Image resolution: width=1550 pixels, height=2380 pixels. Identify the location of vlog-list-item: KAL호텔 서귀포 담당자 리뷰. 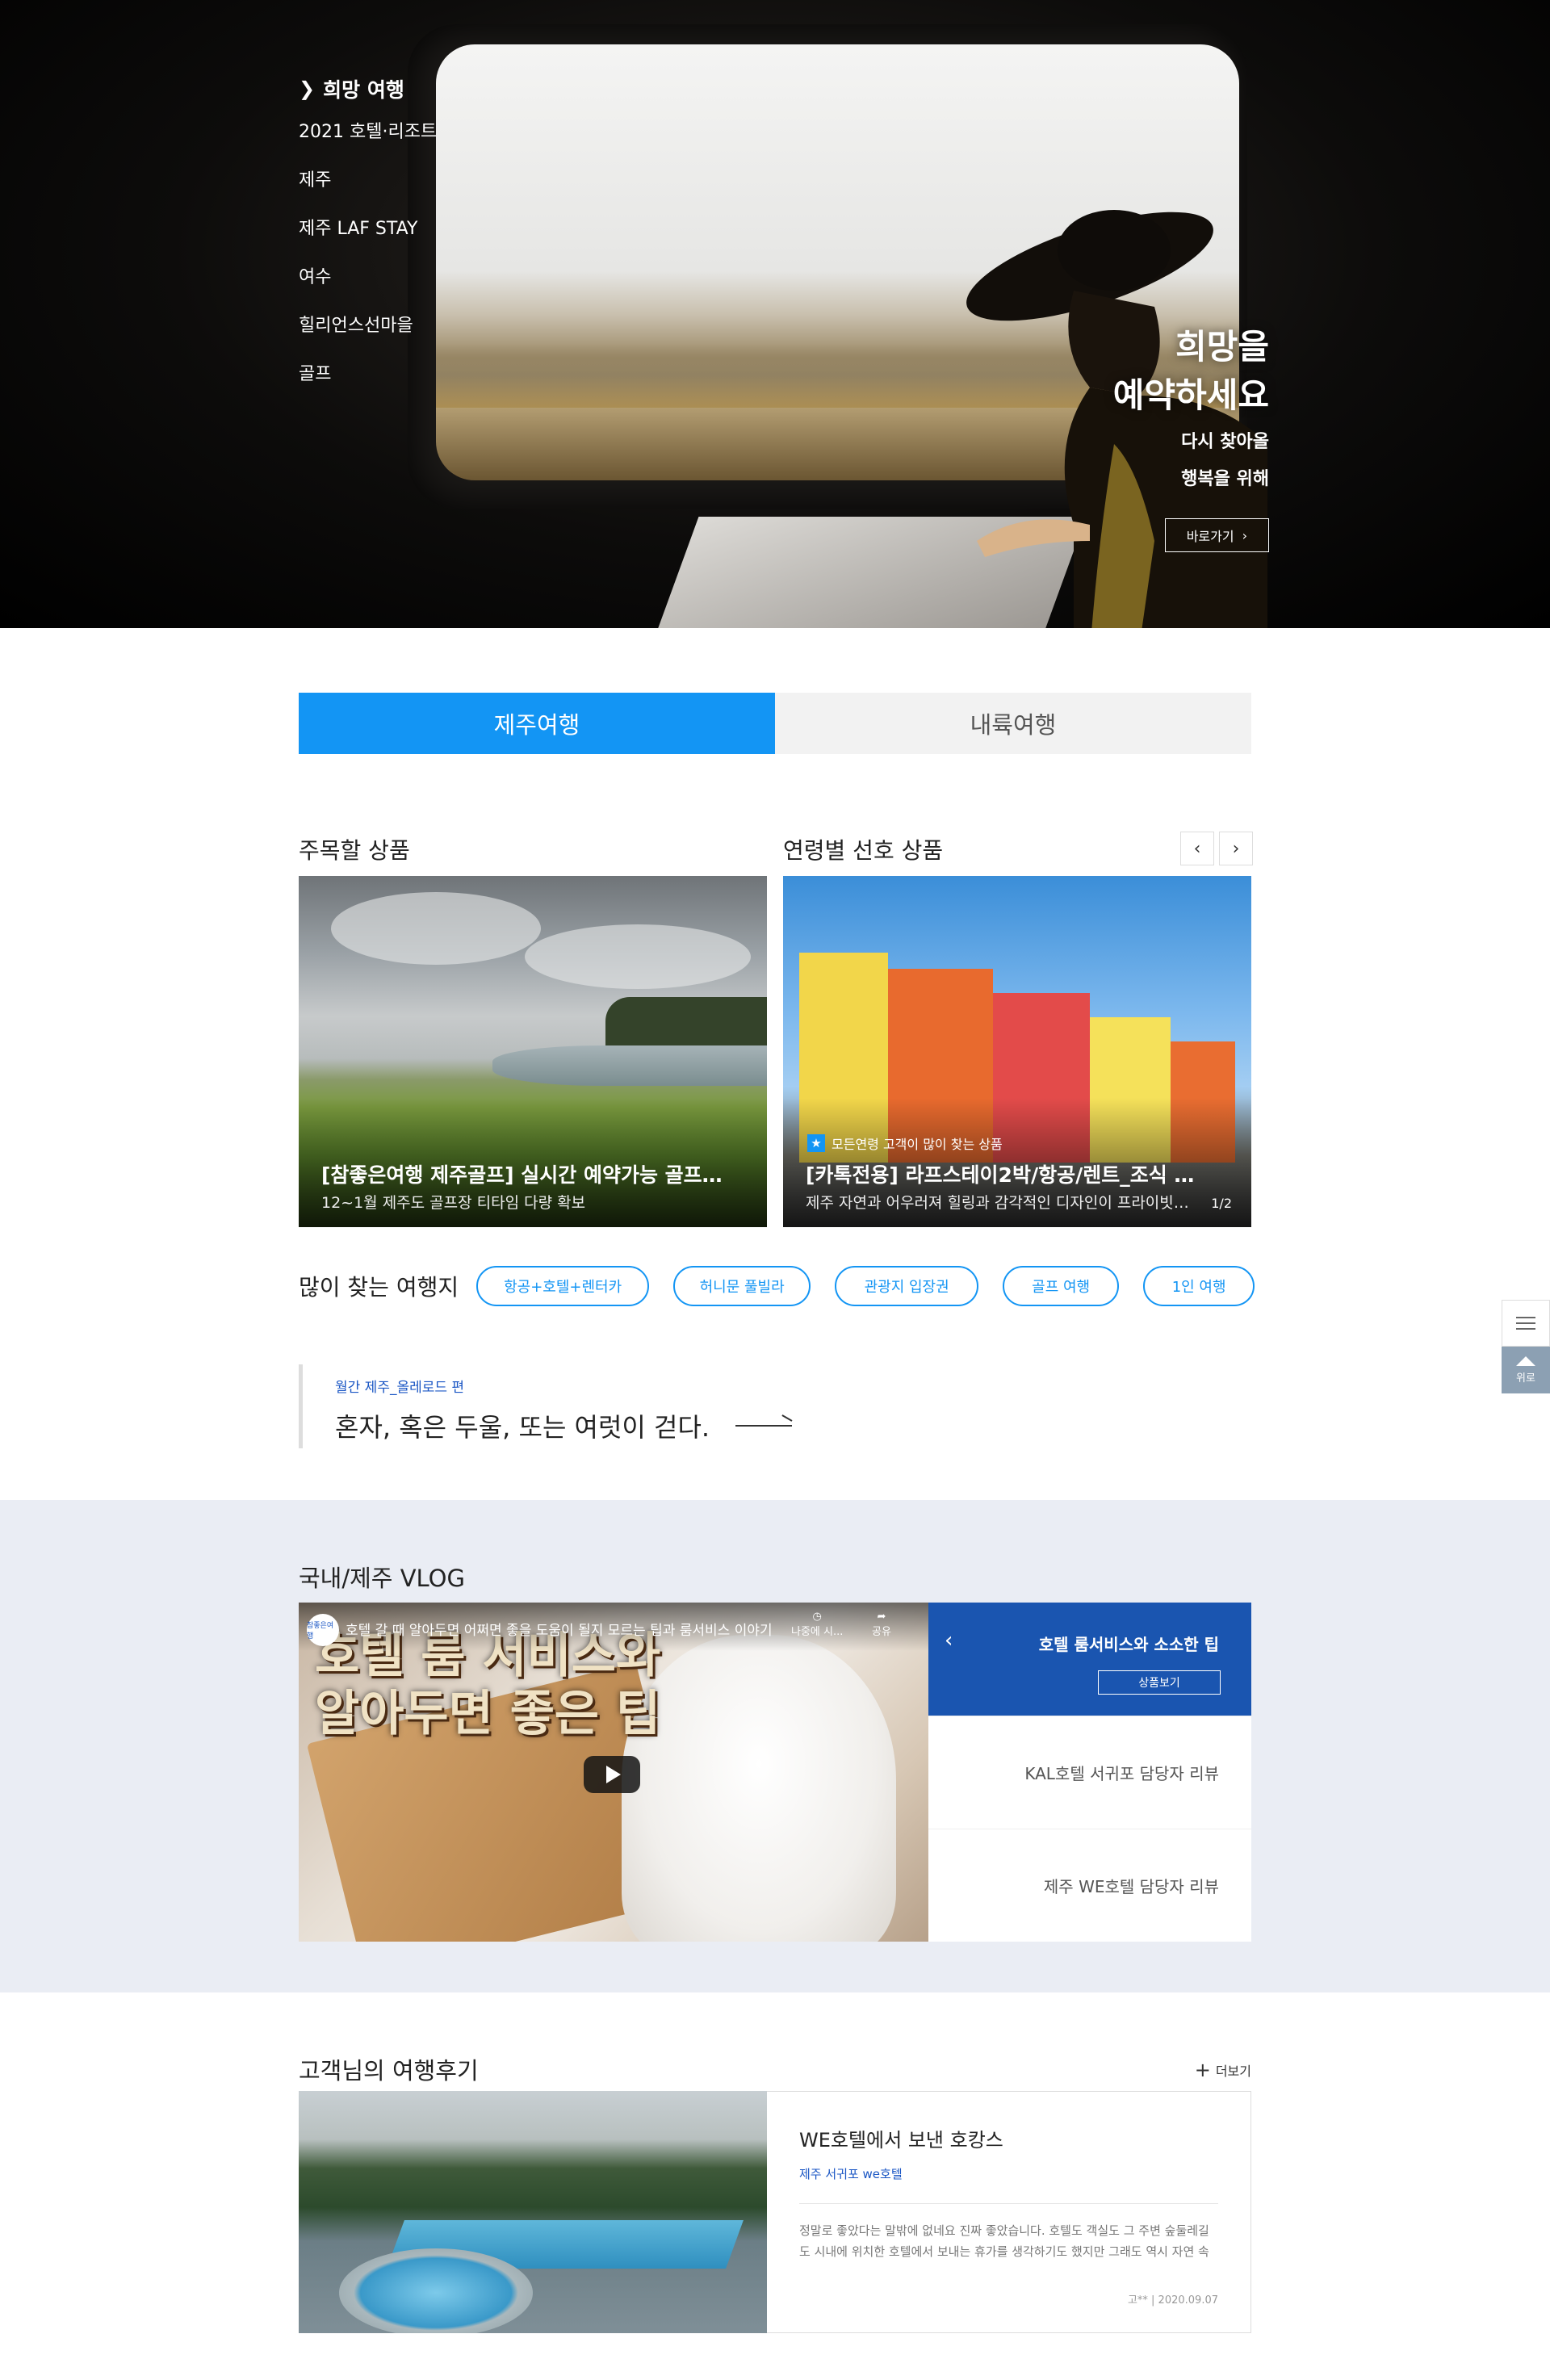
(1089, 1772).